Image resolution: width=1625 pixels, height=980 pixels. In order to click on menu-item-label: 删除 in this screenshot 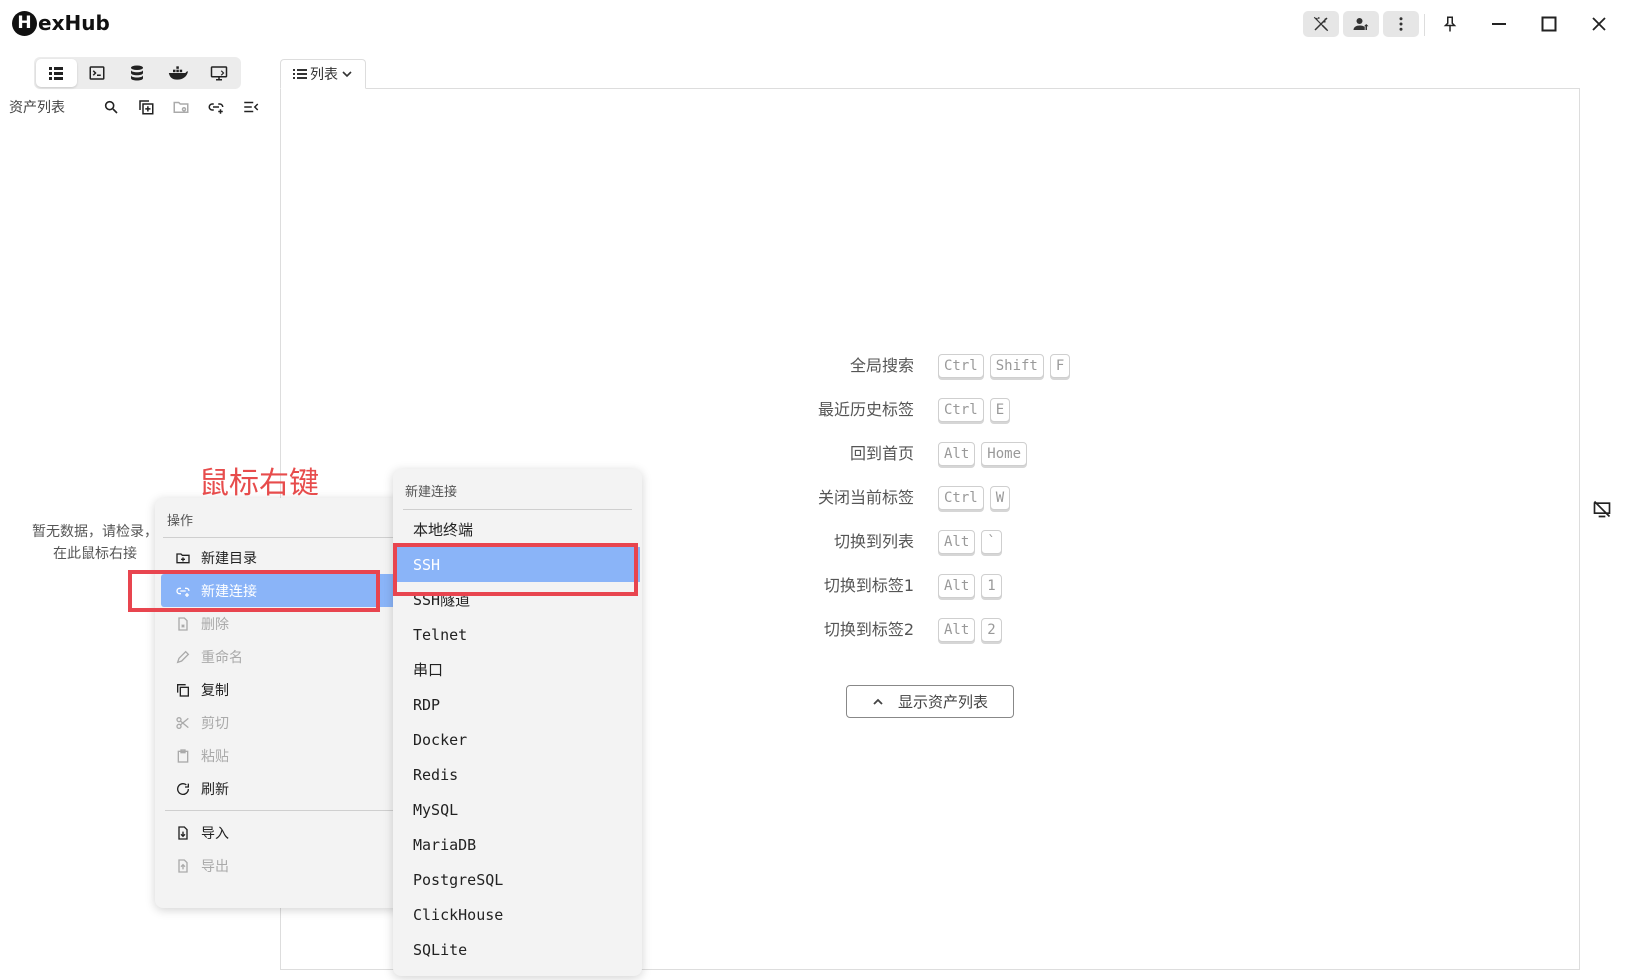, I will do `click(215, 624)`.